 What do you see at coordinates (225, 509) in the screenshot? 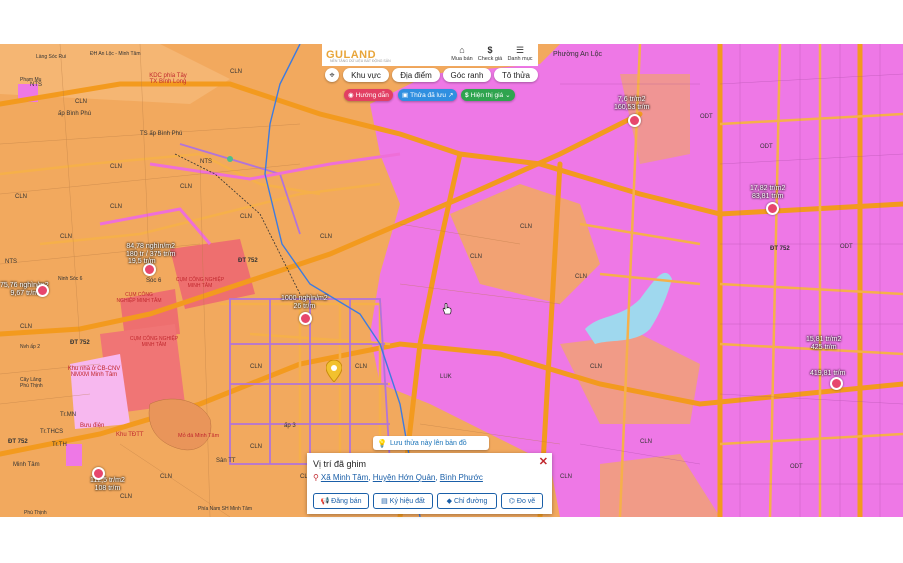
I see `map-label-road: Phía Nam SH Minh Tâm` at bounding box center [225, 509].